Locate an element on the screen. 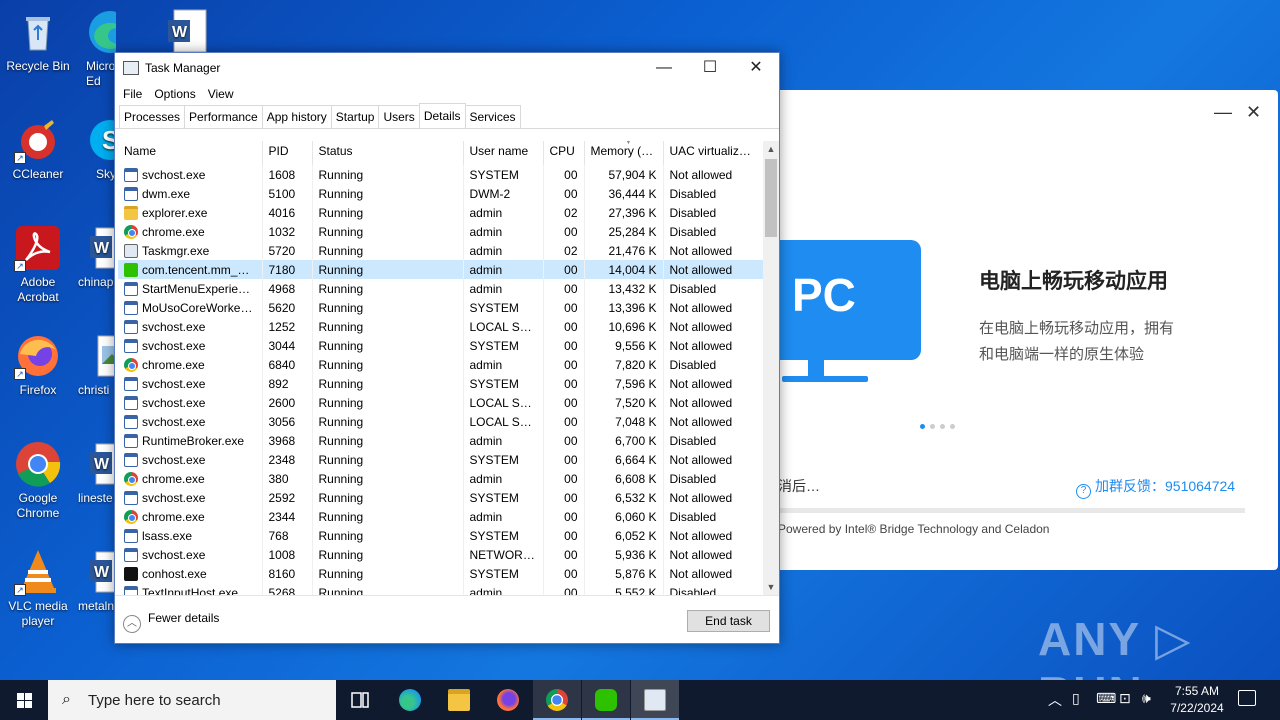 Image resolution: width=1280 pixels, height=720 pixels. taskbar-edge is located at coordinates (410, 700).